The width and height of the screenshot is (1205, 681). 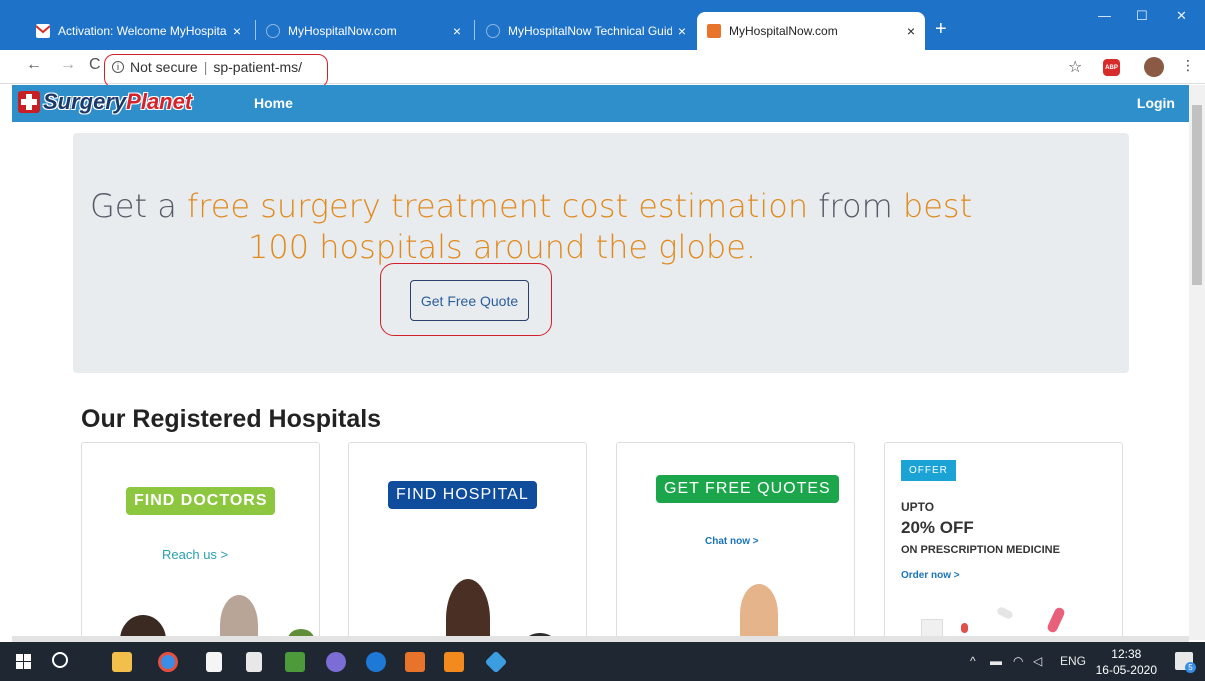 What do you see at coordinates (214, 662) in the screenshot?
I see `document-icon` at bounding box center [214, 662].